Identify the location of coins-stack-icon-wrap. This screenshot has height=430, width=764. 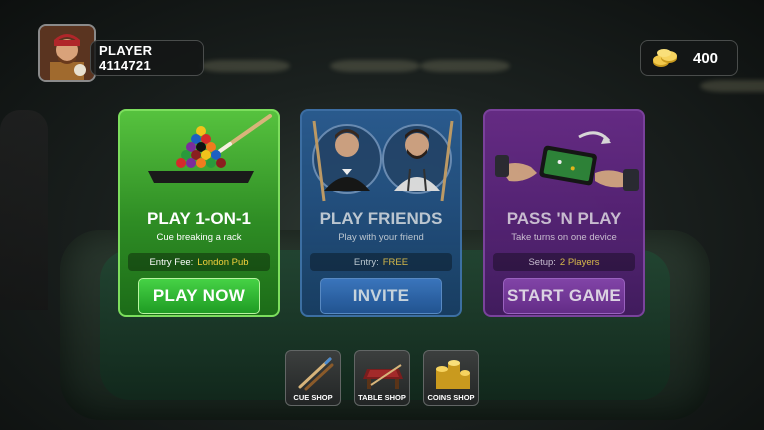
(451, 373).